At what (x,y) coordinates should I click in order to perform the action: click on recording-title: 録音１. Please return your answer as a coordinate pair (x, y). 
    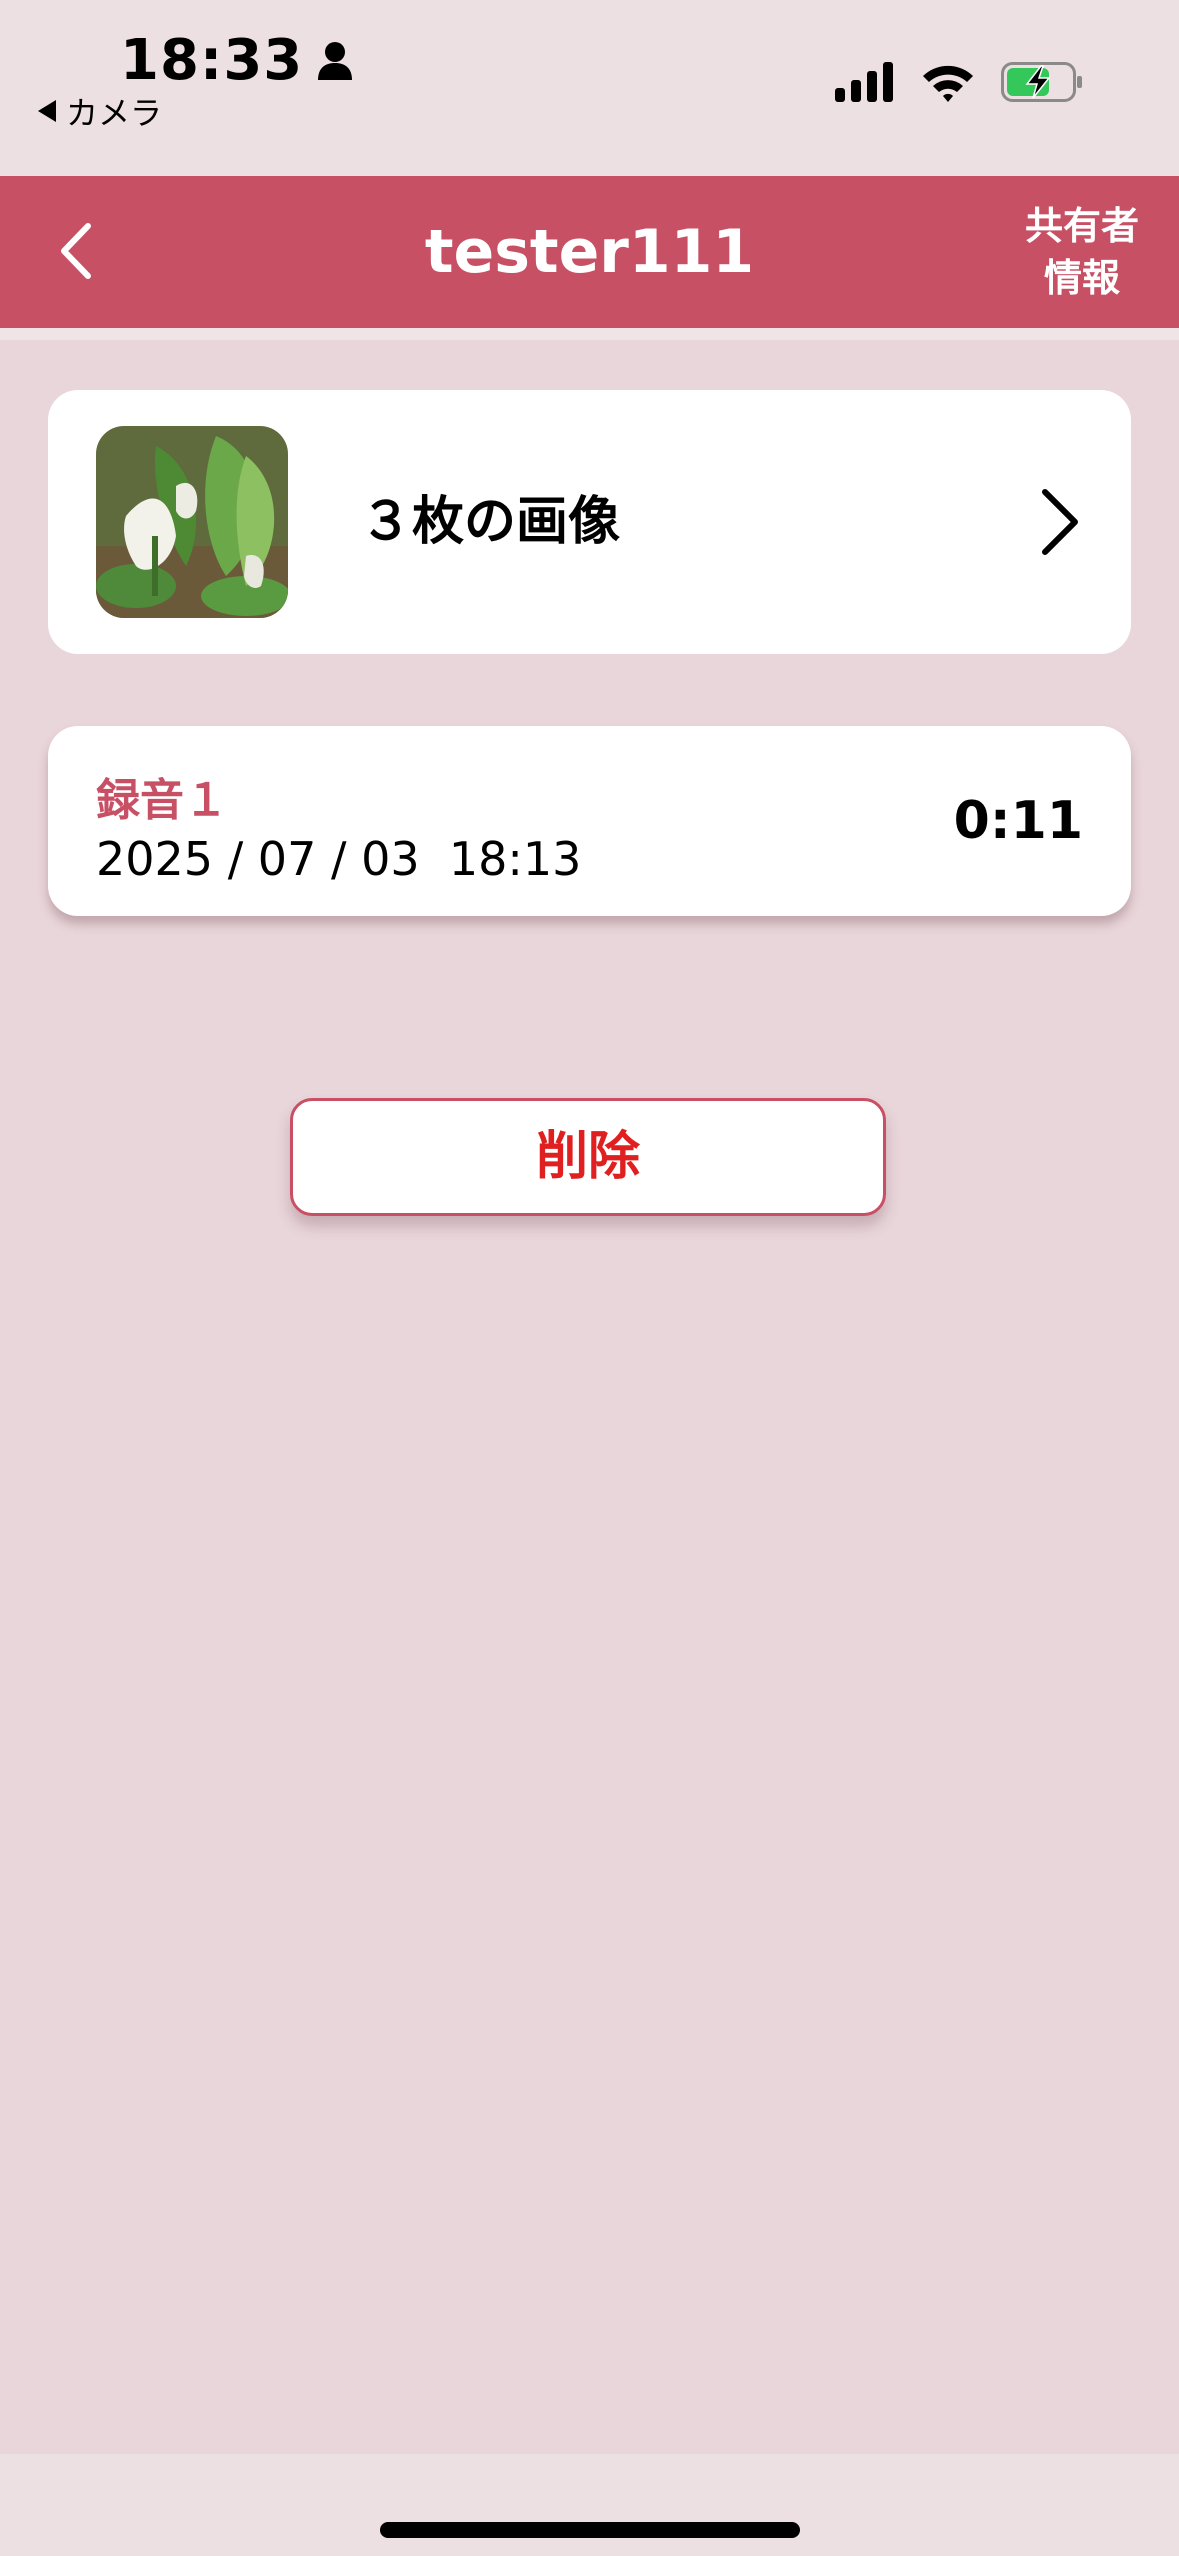
    Looking at the image, I should click on (162, 800).